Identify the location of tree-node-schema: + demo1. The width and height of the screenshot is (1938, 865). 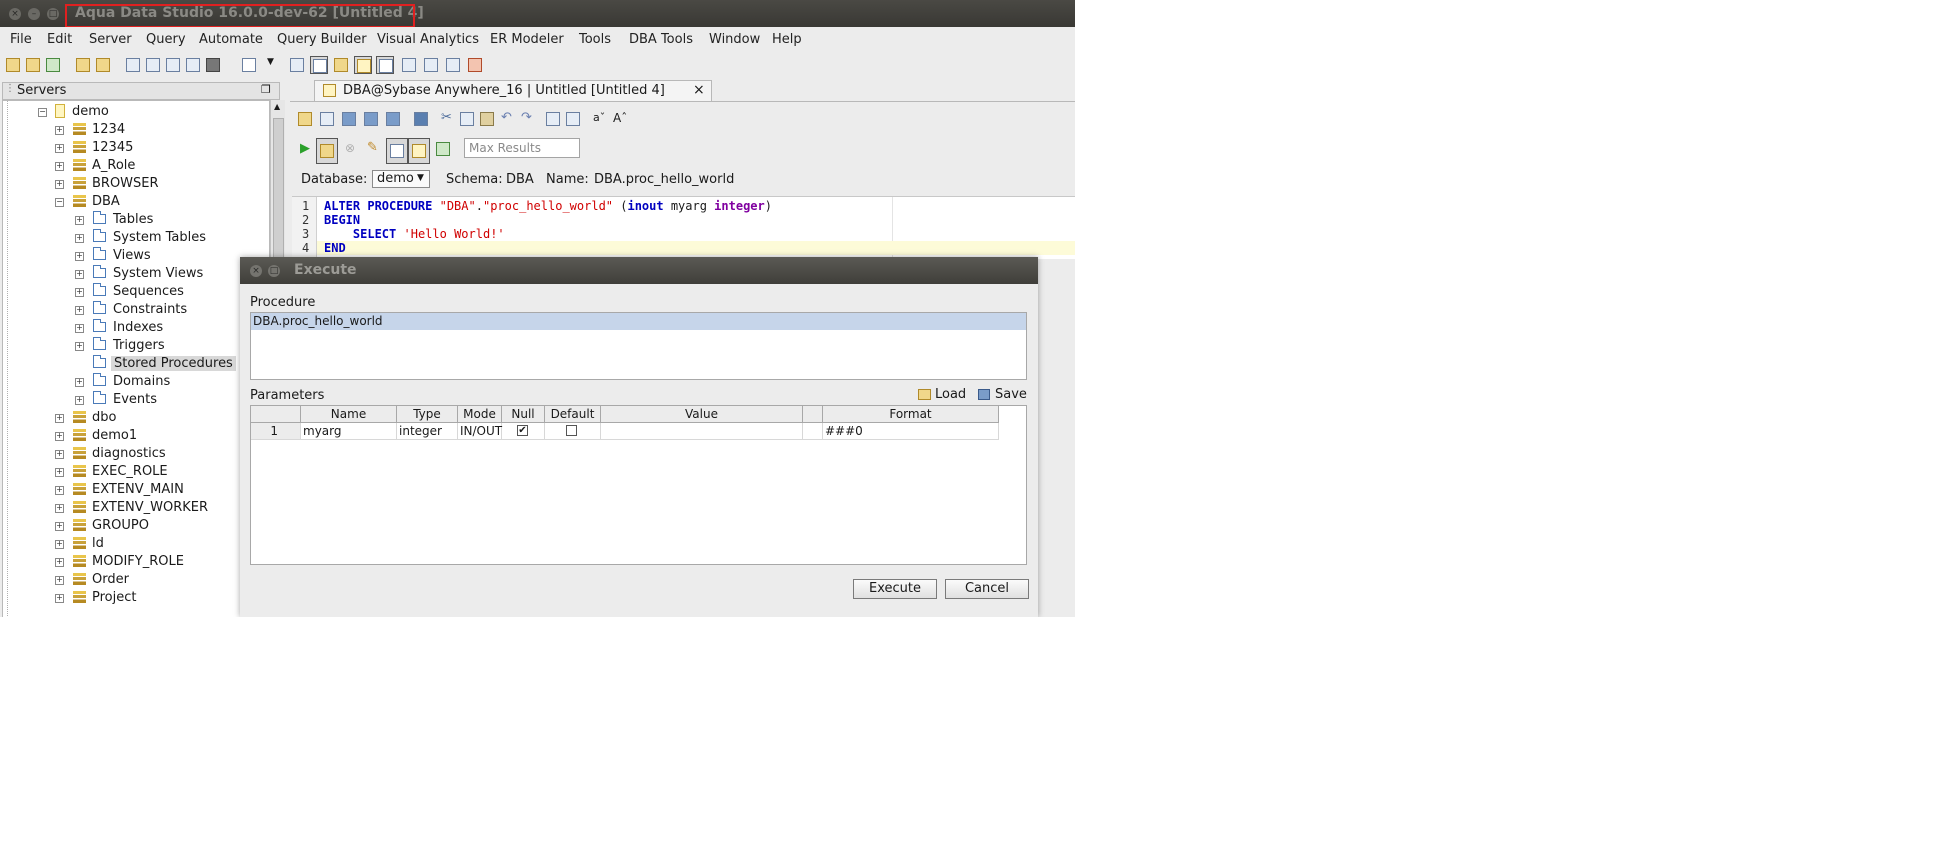
(133, 436).